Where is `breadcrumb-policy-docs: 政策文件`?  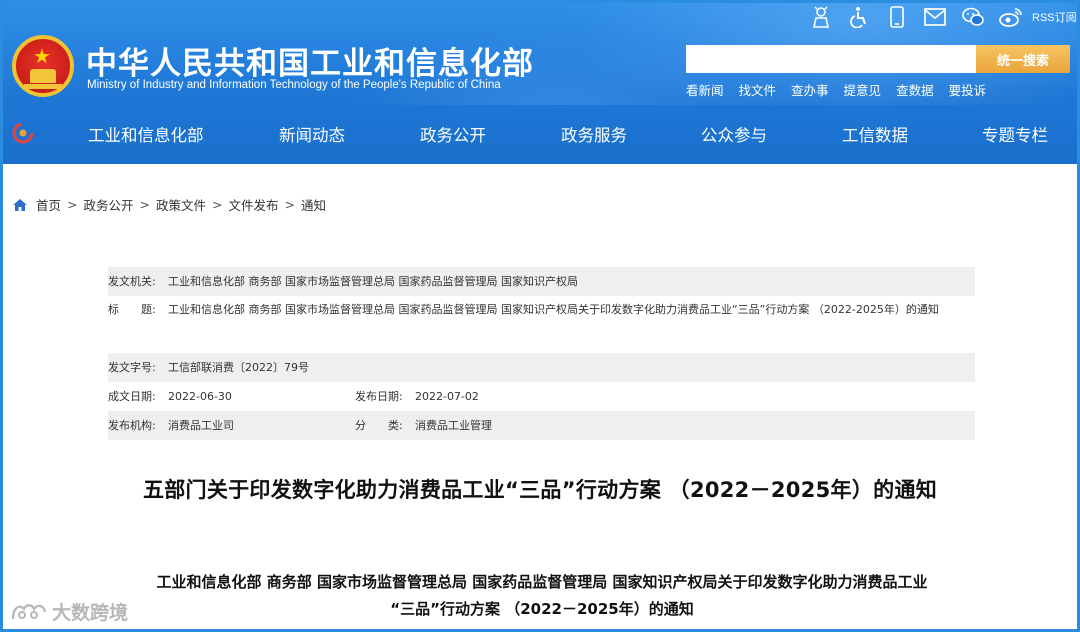
breadcrumb-policy-docs: 政策文件 is located at coordinates (181, 204).